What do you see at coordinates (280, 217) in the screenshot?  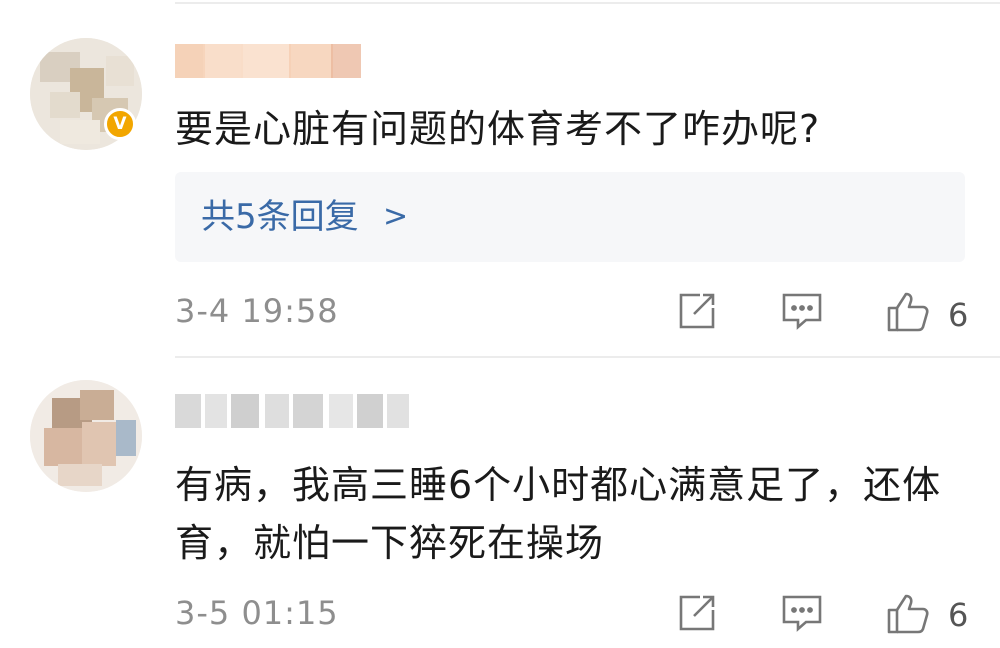 I see `replies-count-label: 共5条回复` at bounding box center [280, 217].